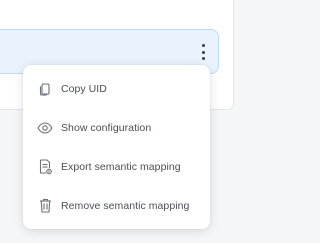  I want to click on eye-icon, so click(45, 128).